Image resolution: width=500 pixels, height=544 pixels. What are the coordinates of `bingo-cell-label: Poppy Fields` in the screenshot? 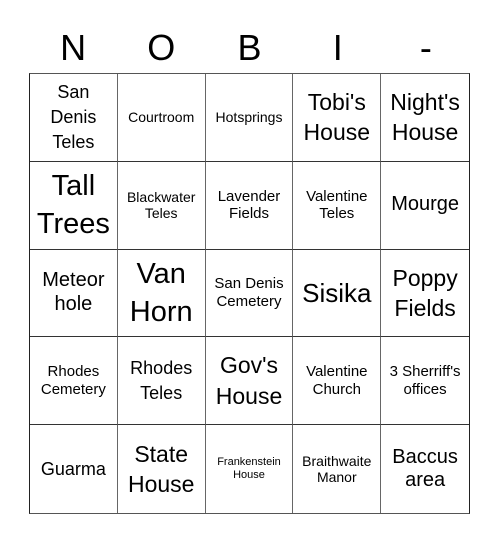 It's located at (425, 292).